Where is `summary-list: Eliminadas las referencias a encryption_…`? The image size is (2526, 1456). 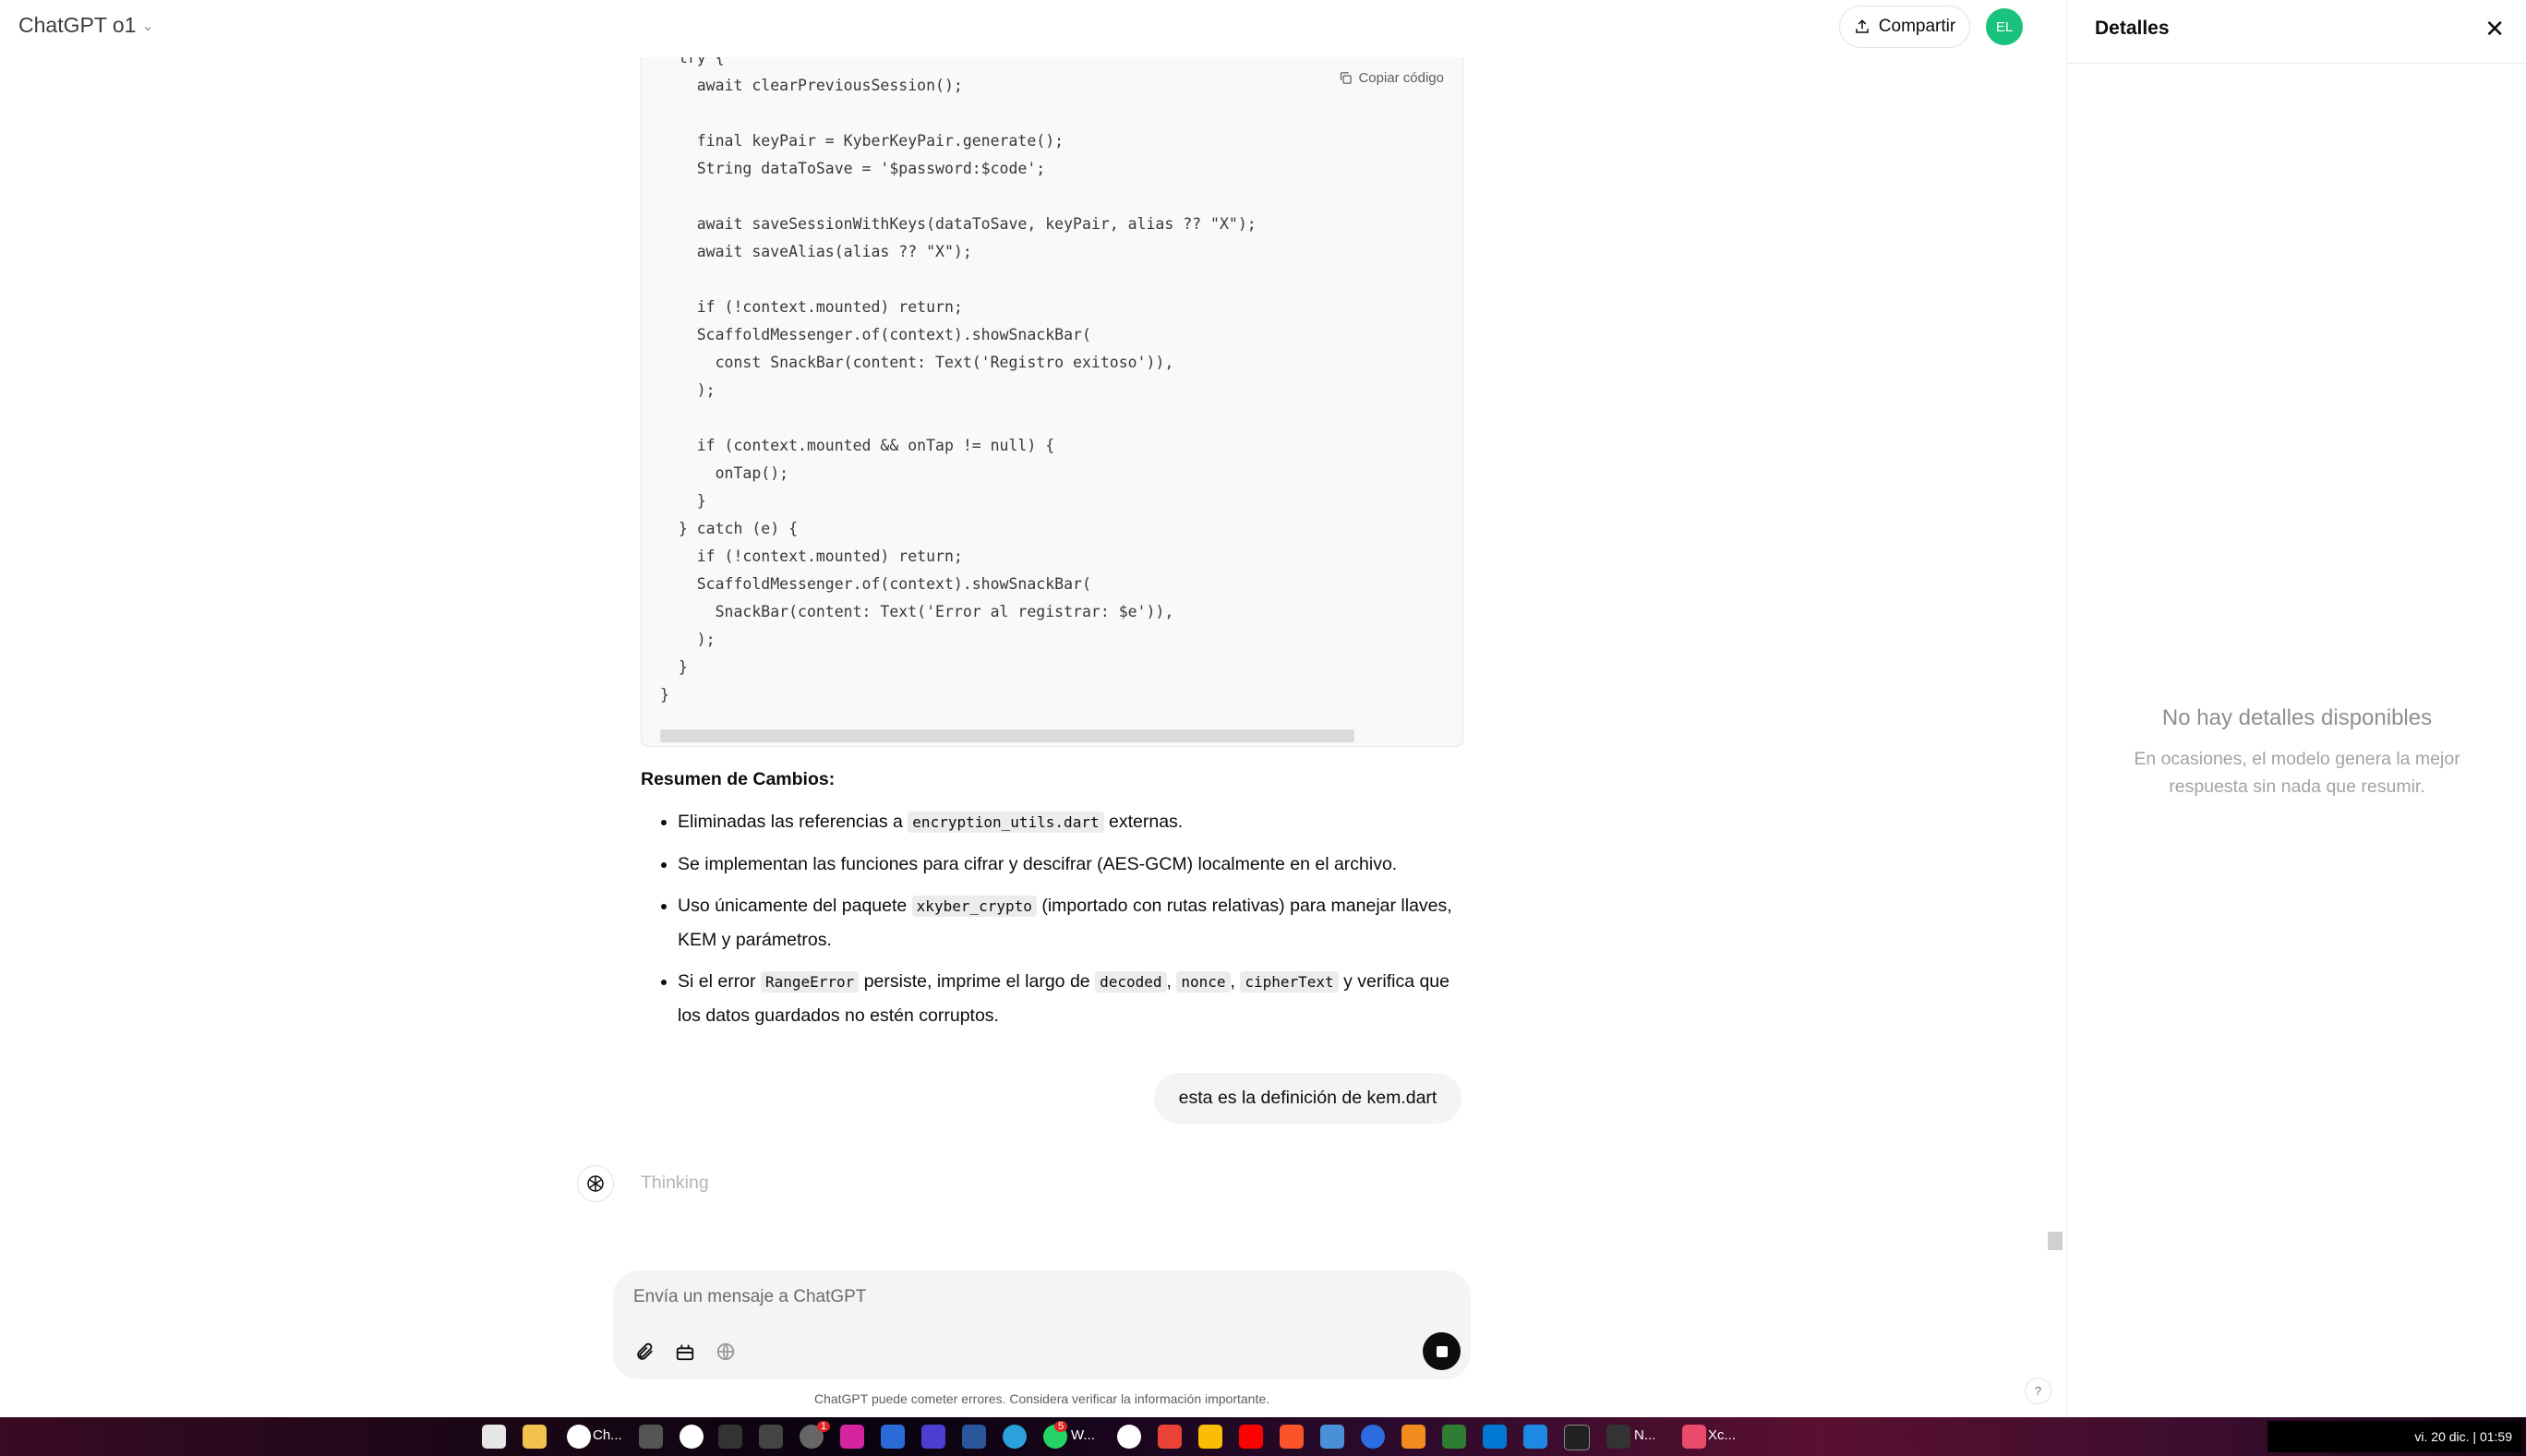
summary-list: Eliminadas las referencias a encryption_… is located at coordinates (1057, 918).